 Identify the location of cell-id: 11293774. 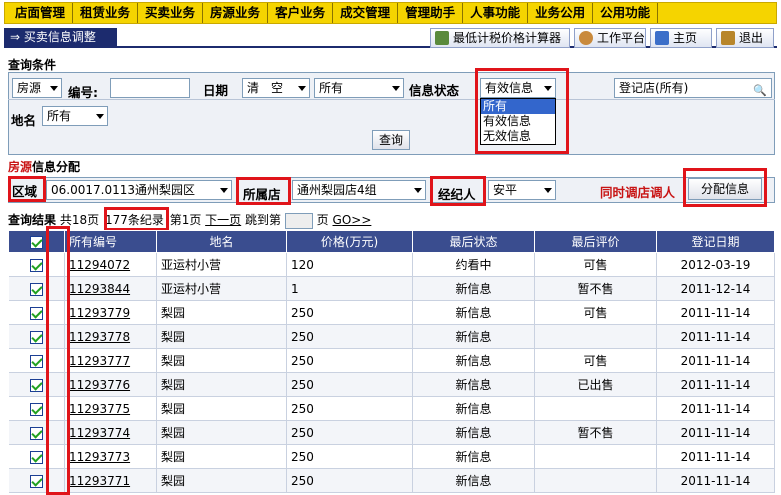
(110, 432).